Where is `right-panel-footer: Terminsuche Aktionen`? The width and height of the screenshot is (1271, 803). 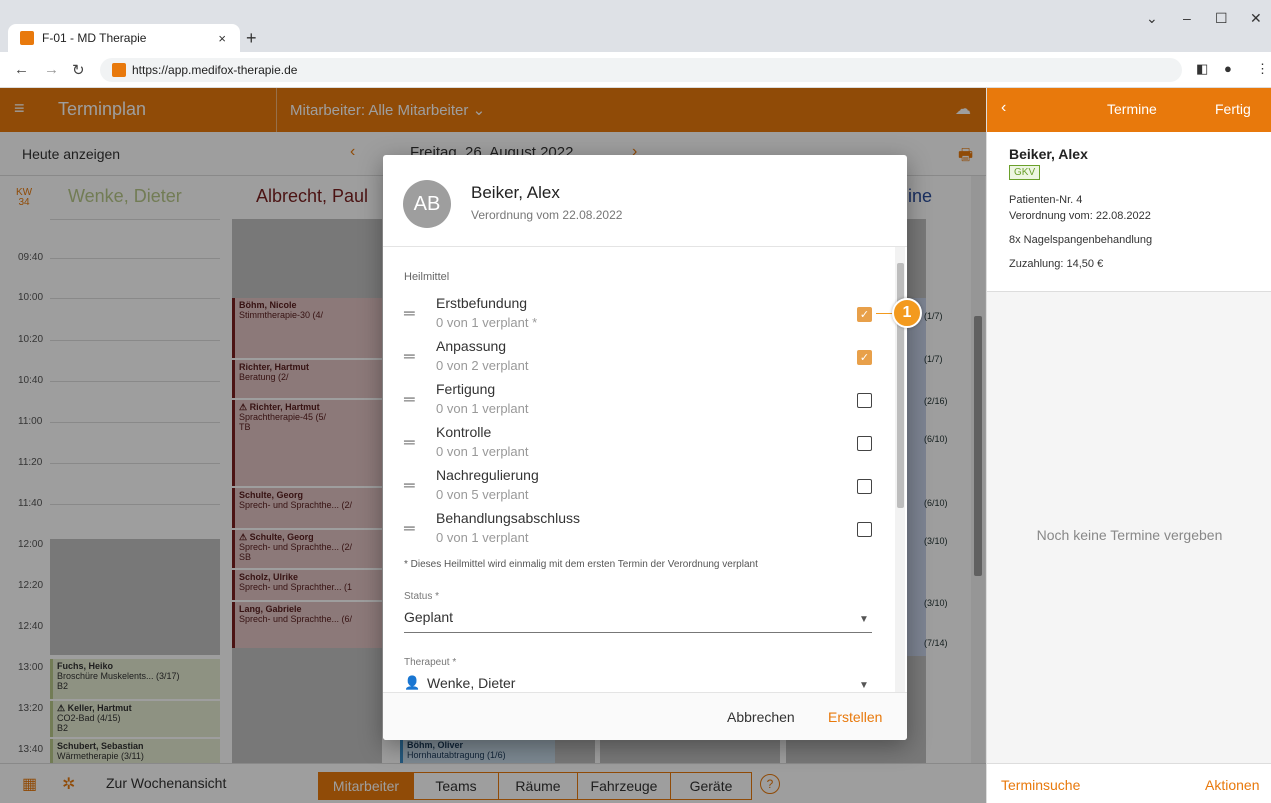 right-panel-footer: Terminsuche Aktionen is located at coordinates (1129, 783).